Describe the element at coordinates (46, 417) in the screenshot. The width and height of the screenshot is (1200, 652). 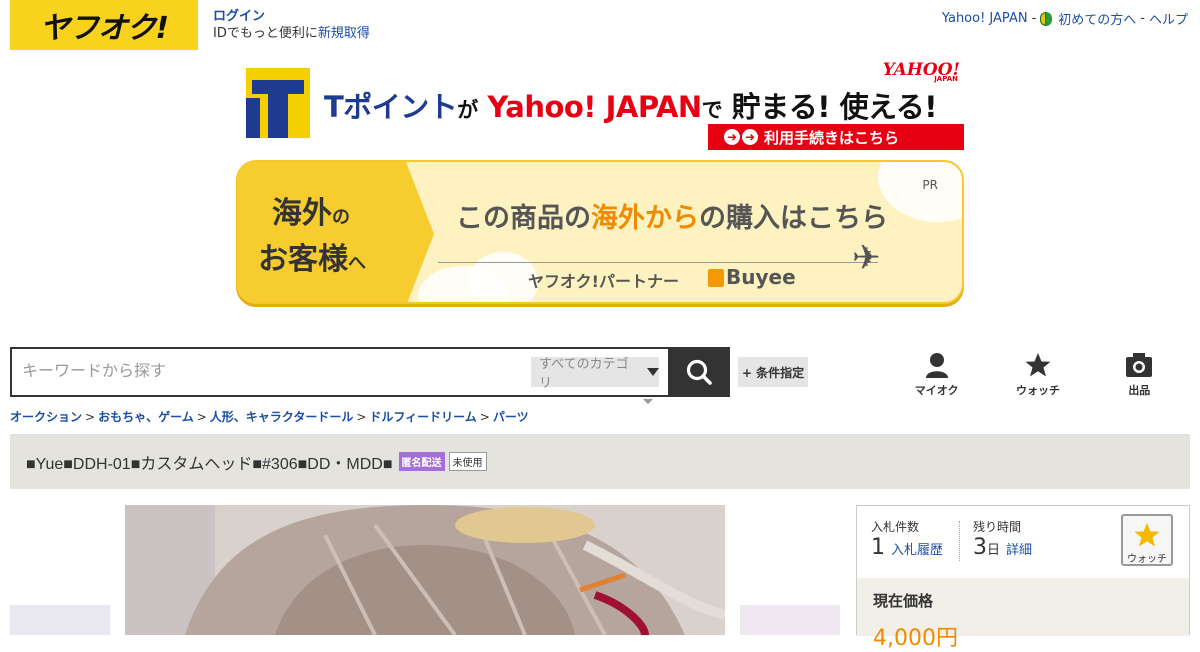
I see `breadcrumb-item: オークション` at that location.